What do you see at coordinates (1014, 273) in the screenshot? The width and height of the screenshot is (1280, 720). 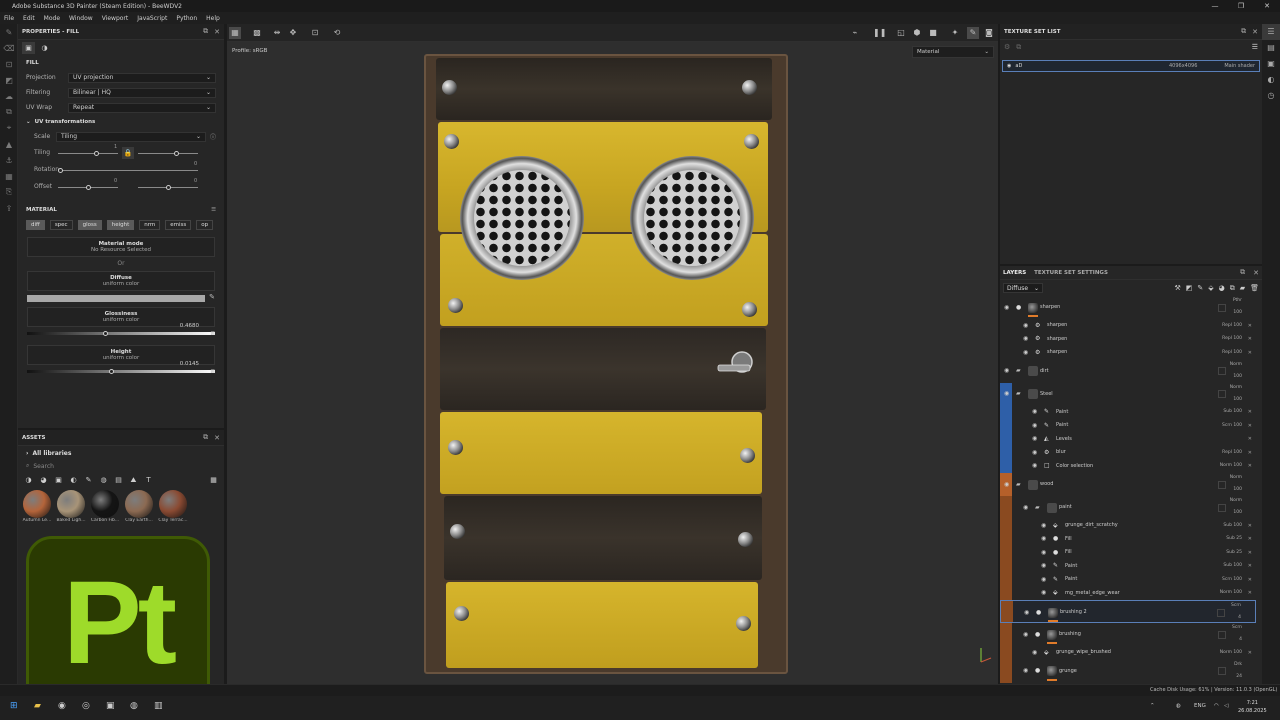 I see `tab-layers: LAYERS` at bounding box center [1014, 273].